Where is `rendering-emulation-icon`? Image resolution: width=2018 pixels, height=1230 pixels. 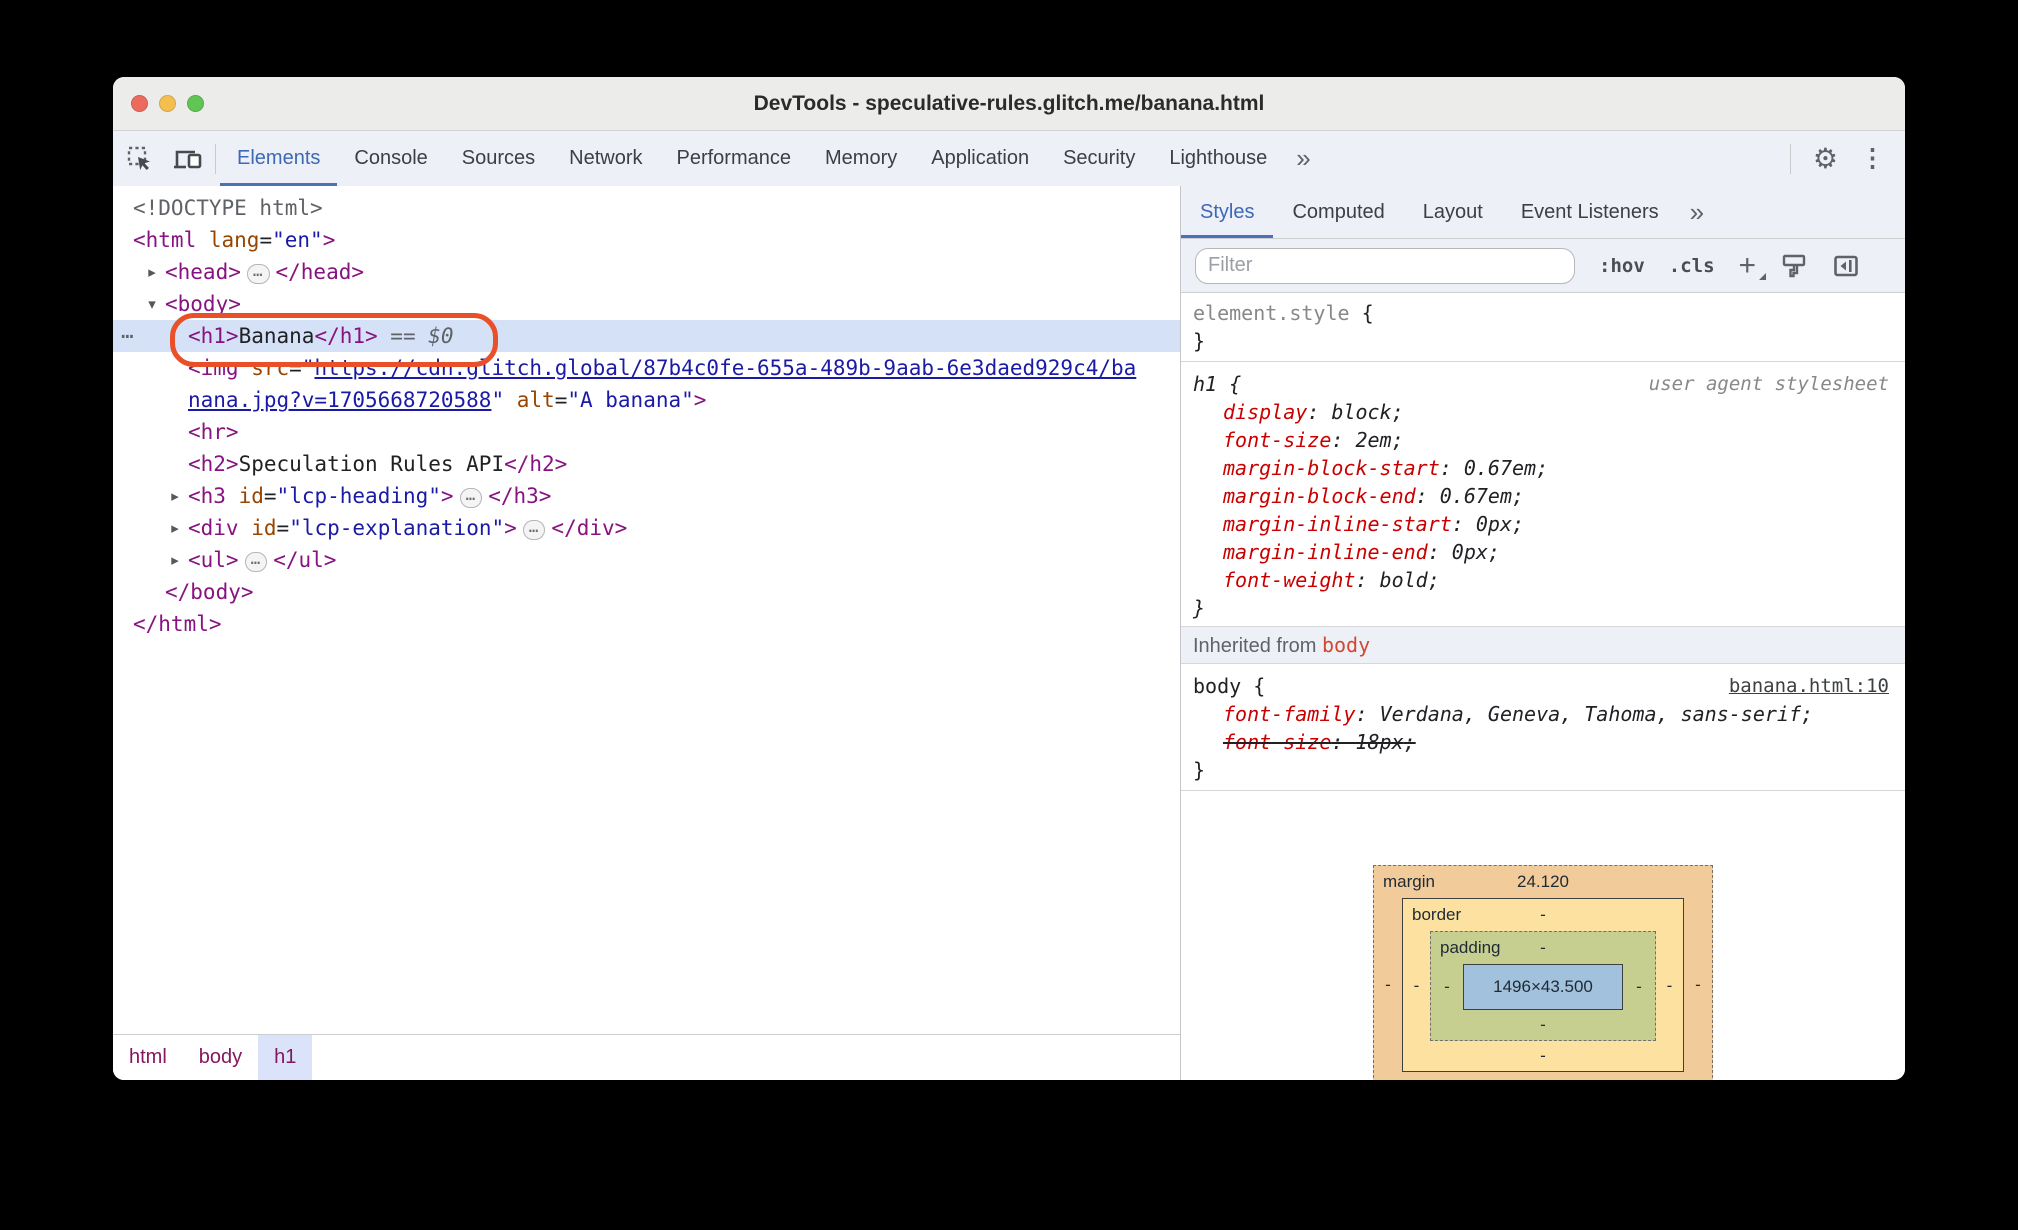 rendering-emulation-icon is located at coordinates (1794, 266).